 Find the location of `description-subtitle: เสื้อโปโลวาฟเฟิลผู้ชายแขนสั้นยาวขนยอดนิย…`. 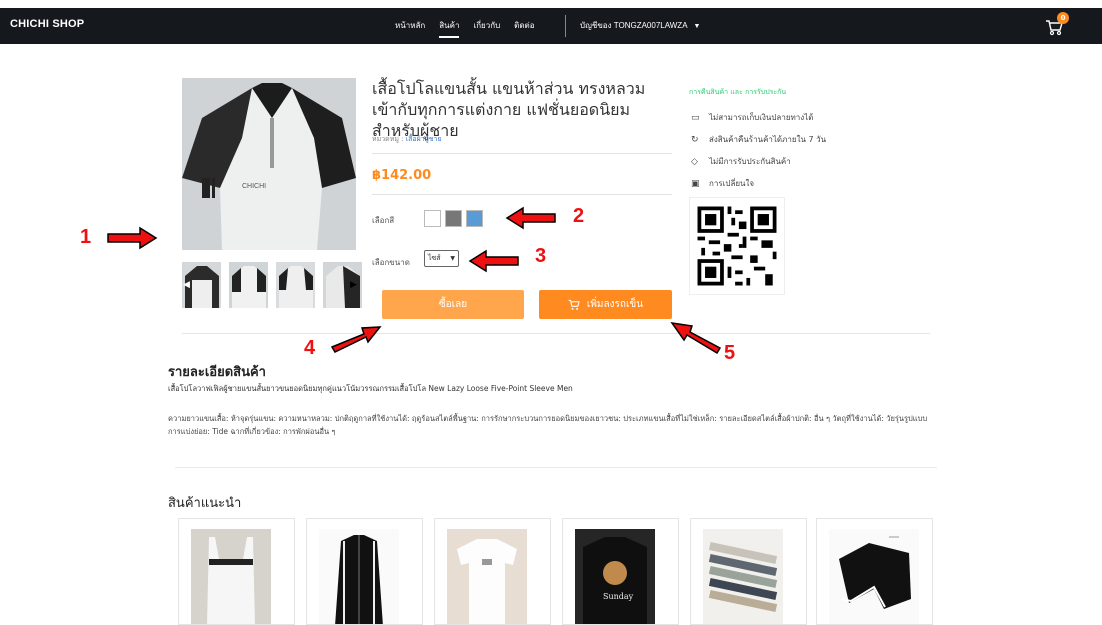

description-subtitle: เสื้อโปโลวาฟเฟิลผู้ชายแขนสั้นยาวขนยอดนิย… is located at coordinates (370, 388).